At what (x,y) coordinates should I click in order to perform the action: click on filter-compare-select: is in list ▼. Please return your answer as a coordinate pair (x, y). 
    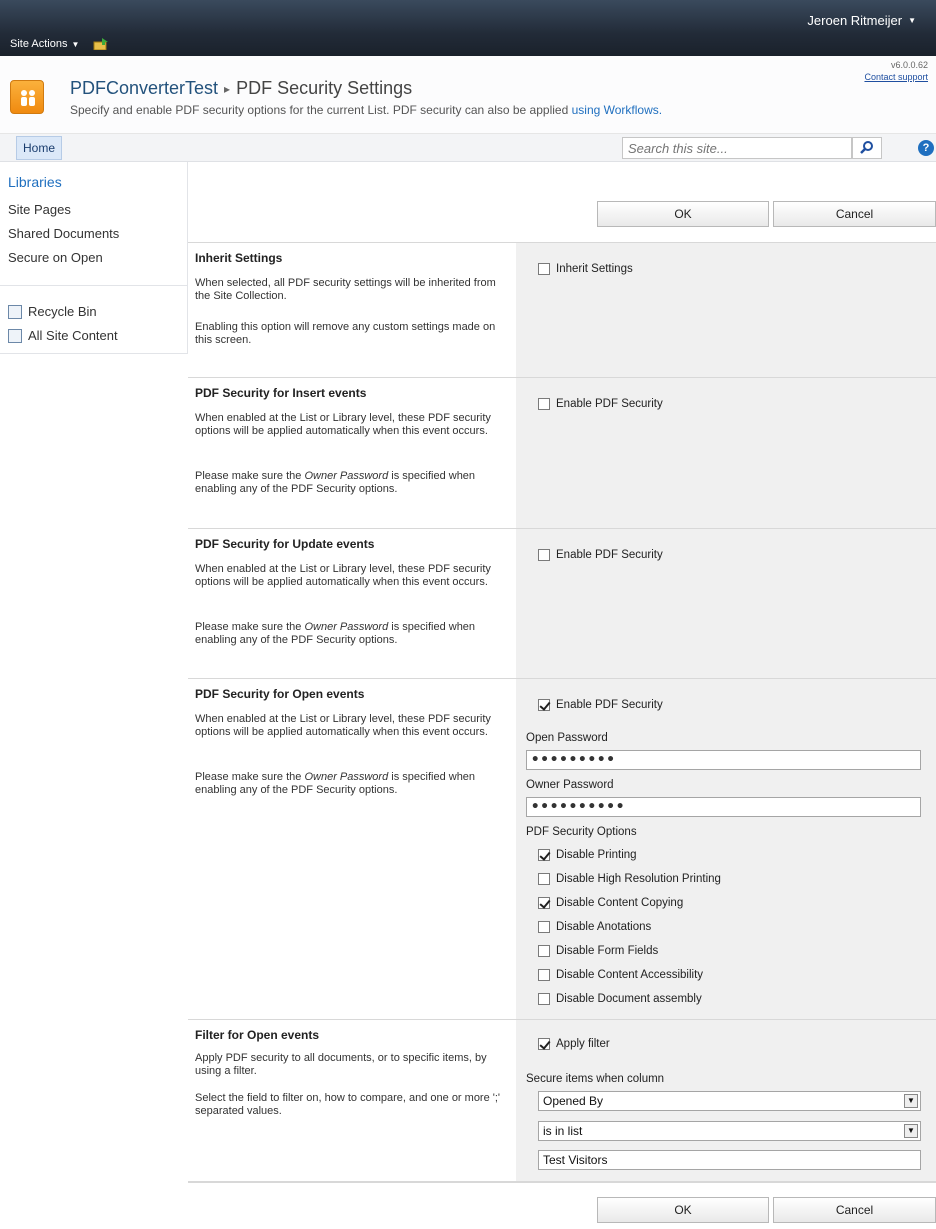
    Looking at the image, I should click on (729, 1131).